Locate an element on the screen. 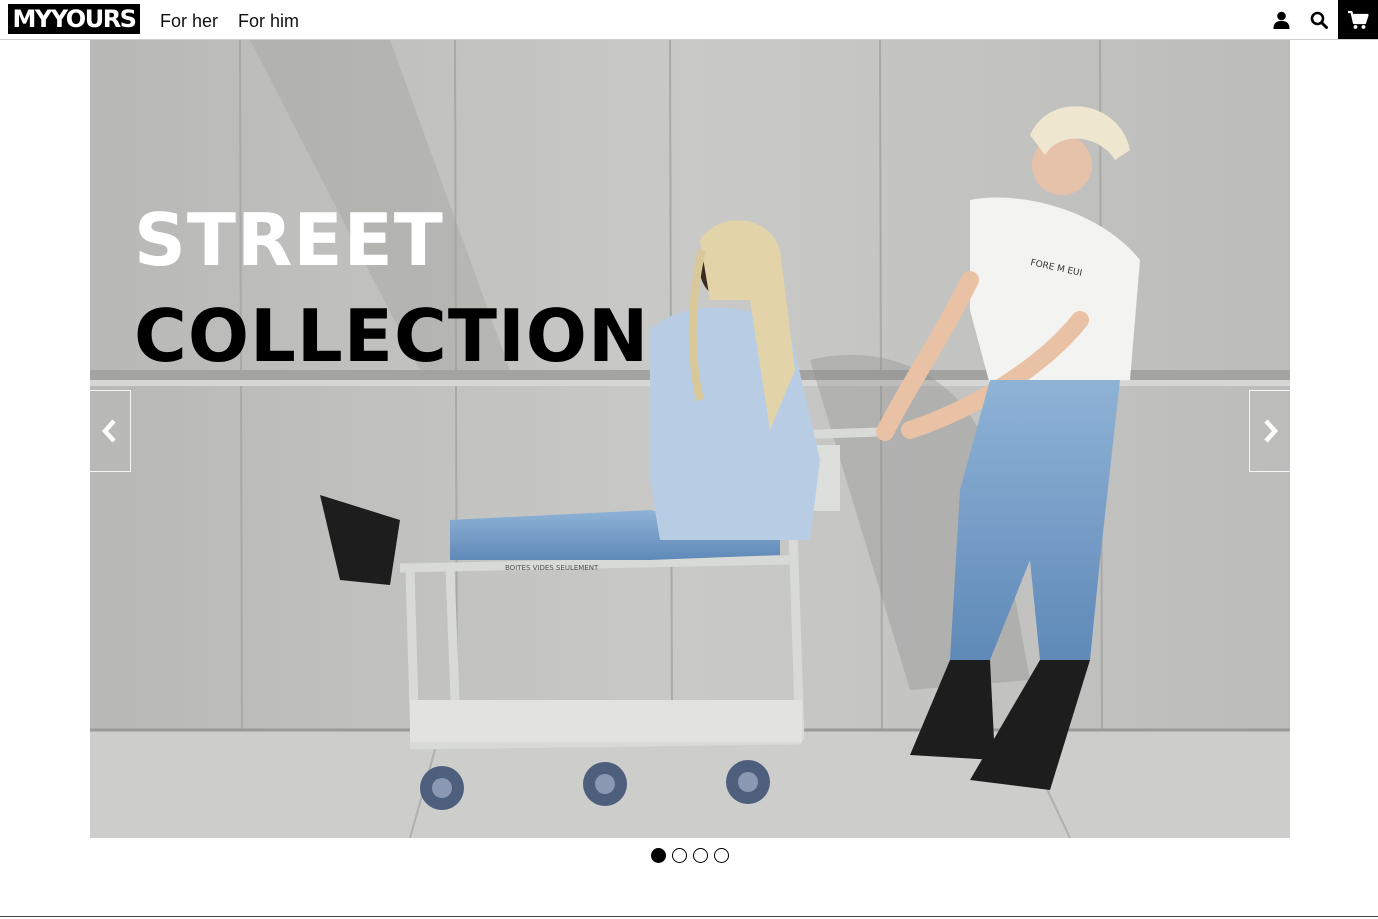 The image size is (1378, 919). nav-item-for-him: For him is located at coordinates (268, 21).